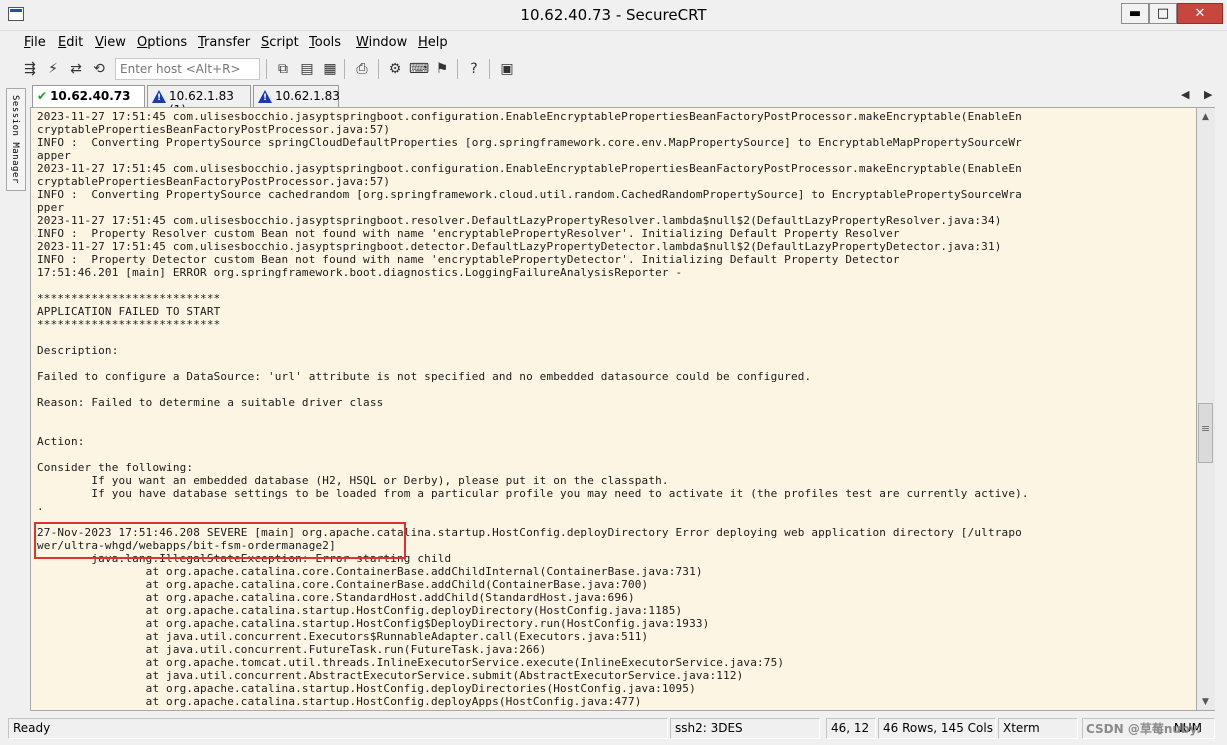  I want to click on menu-options: Options, so click(162, 42).